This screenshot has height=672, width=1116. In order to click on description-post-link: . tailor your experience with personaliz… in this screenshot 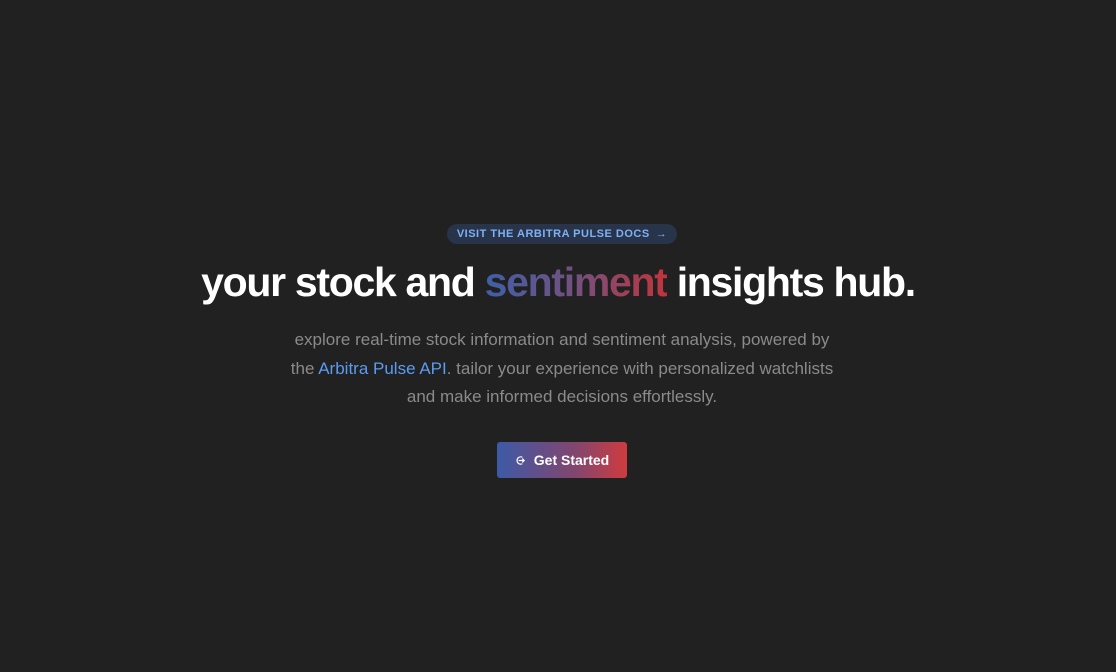, I will do `click(640, 368)`.